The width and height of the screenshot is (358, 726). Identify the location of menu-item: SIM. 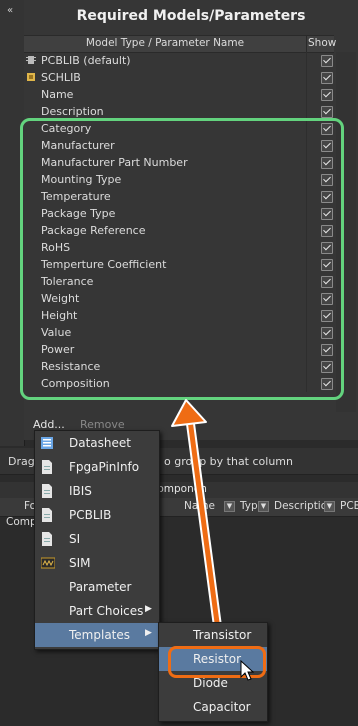
(97, 563).